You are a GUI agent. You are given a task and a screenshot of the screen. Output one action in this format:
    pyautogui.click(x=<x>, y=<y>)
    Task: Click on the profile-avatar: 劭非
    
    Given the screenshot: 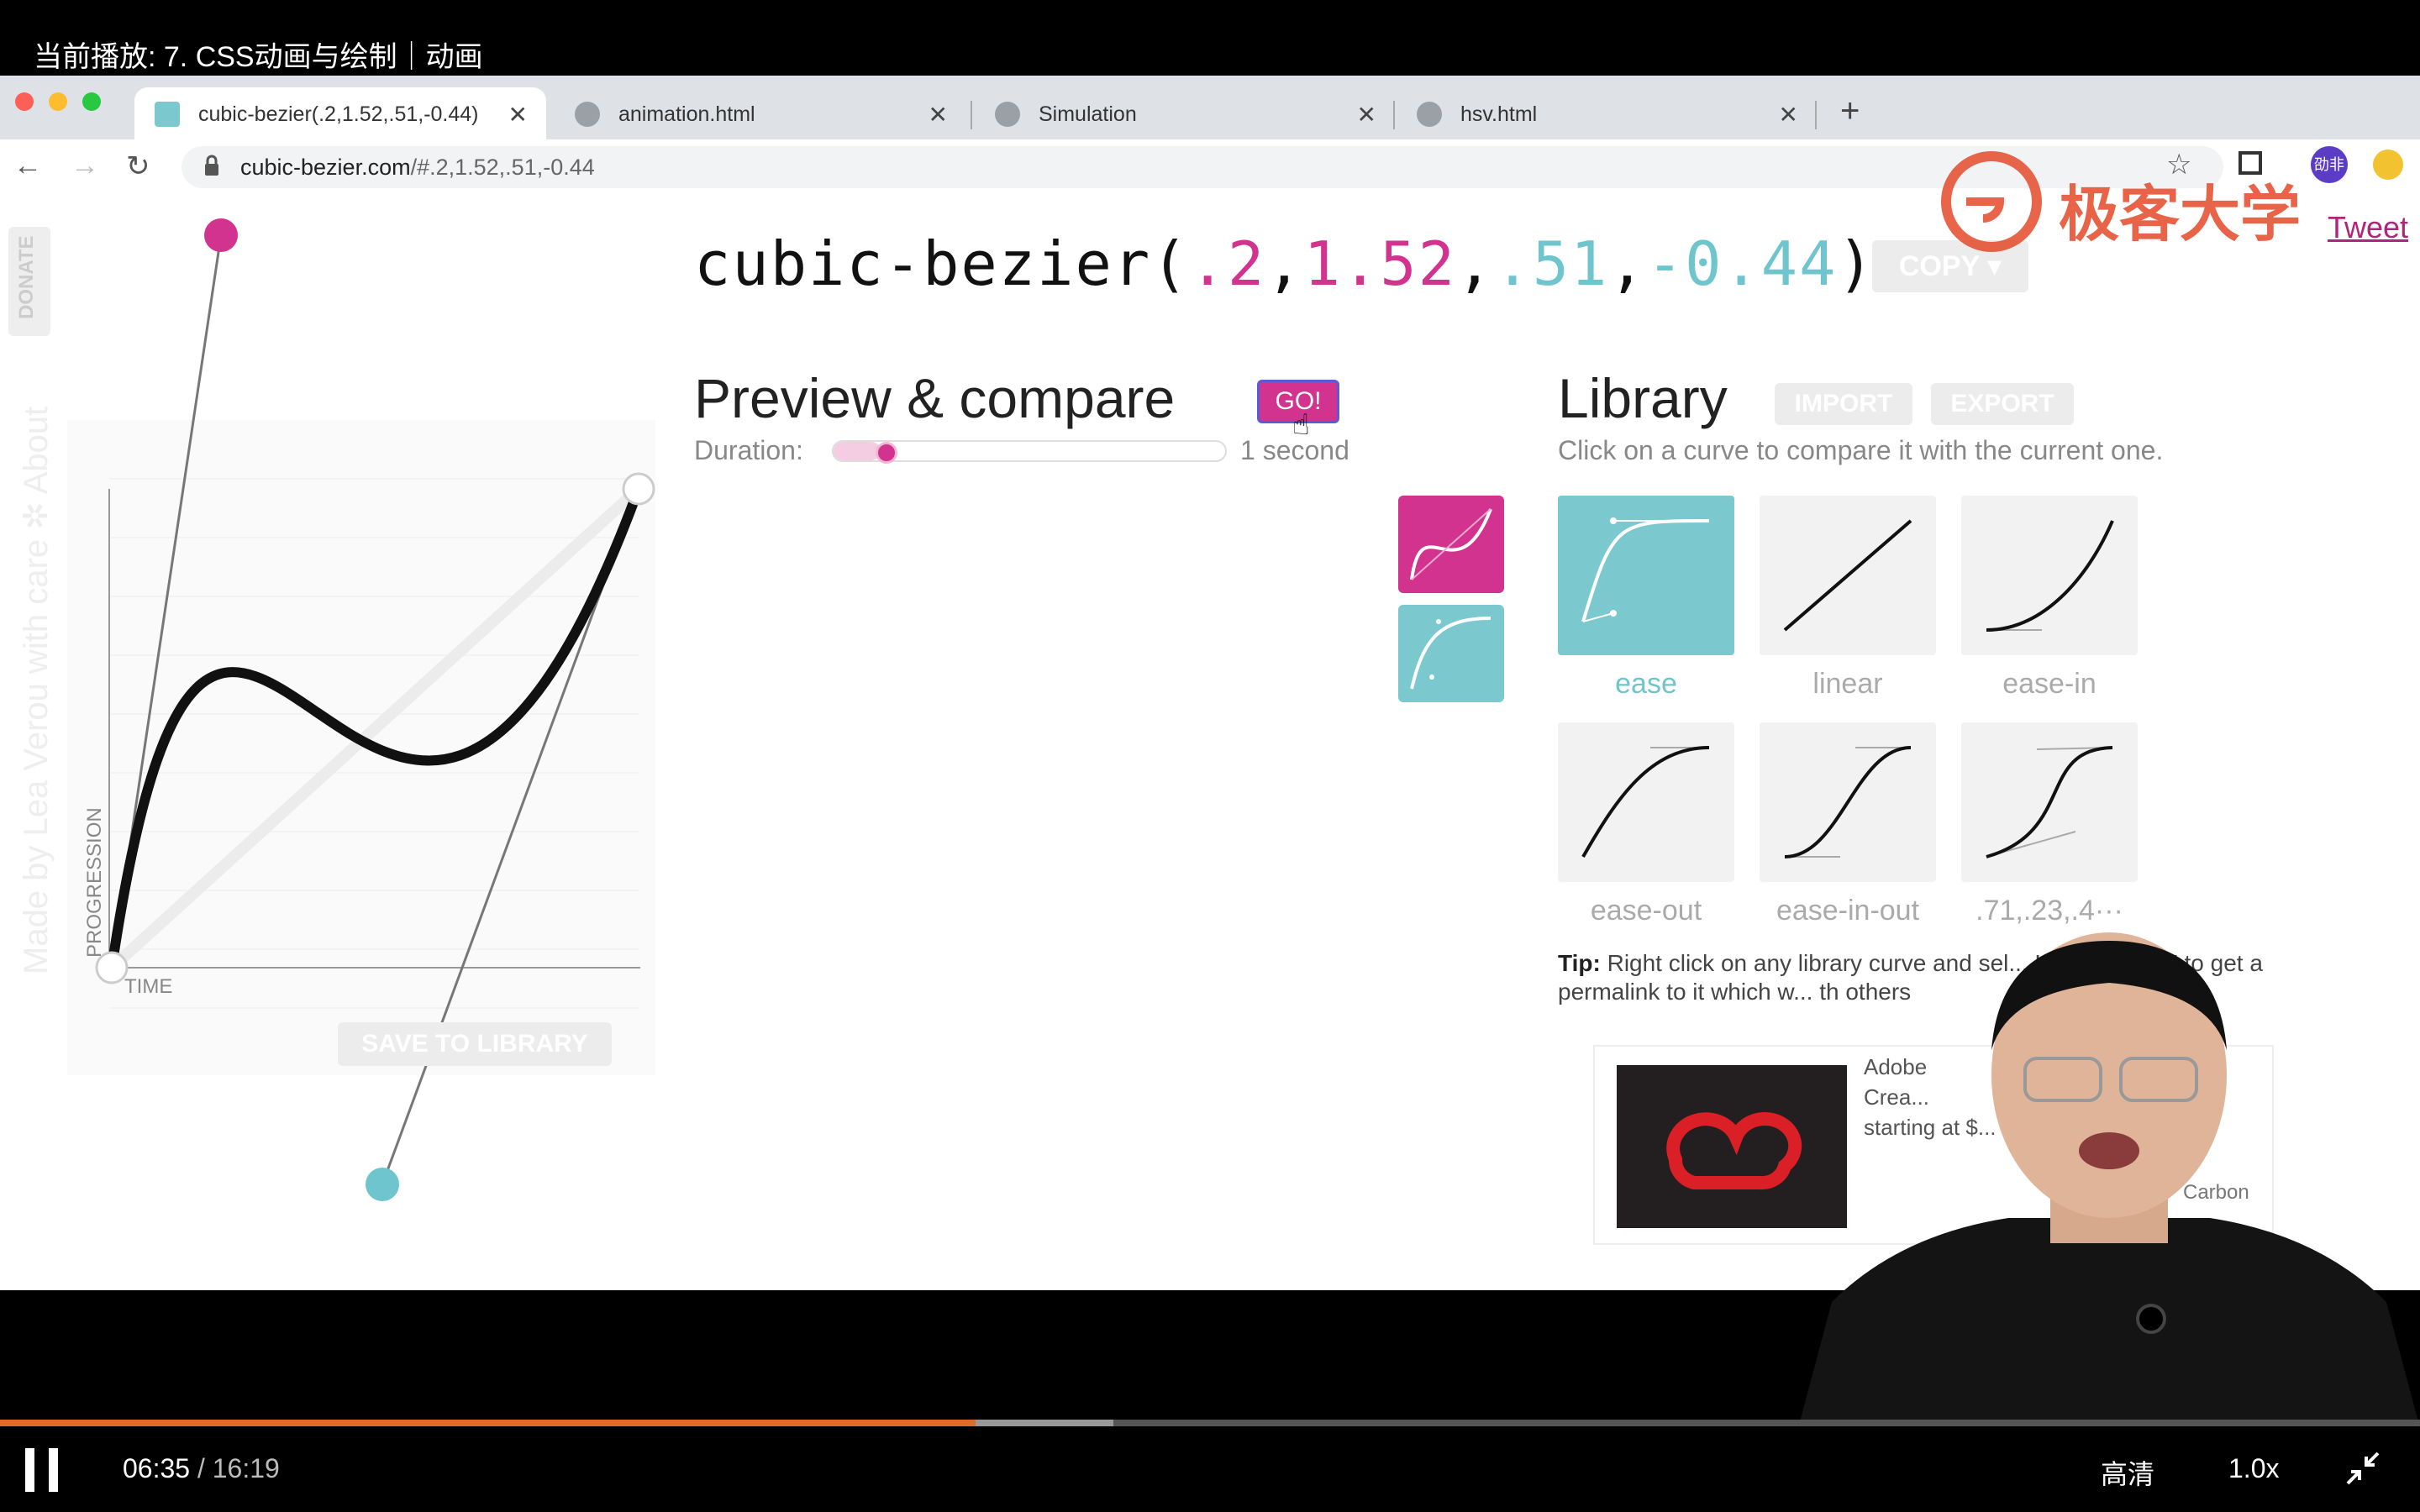 What is the action you would take?
    pyautogui.click(x=2329, y=164)
    